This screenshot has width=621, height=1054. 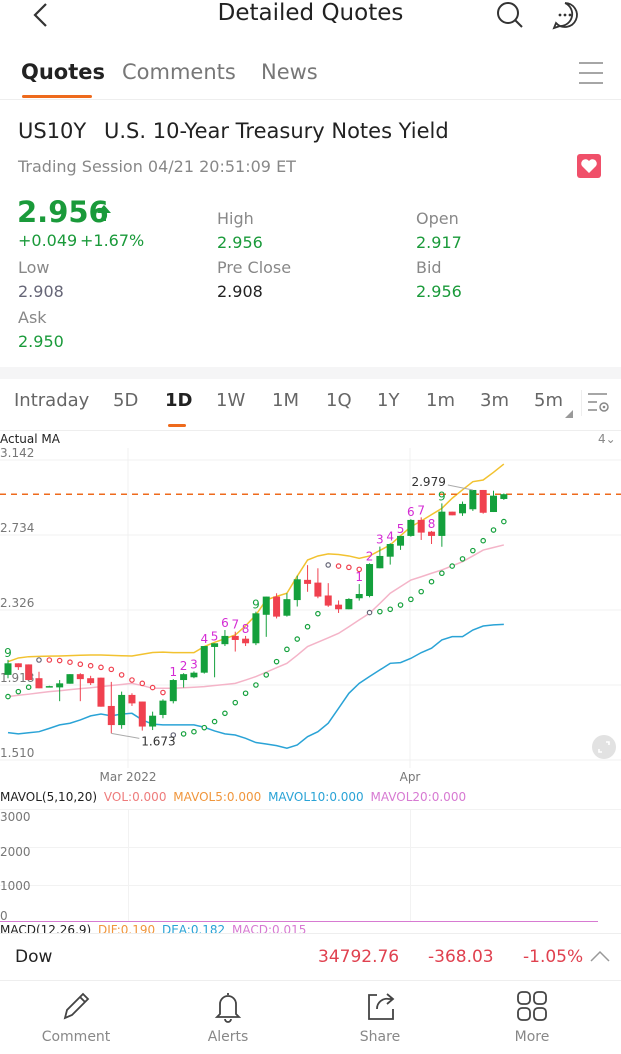 What do you see at coordinates (591, 73) in the screenshot?
I see `menu-icon` at bounding box center [591, 73].